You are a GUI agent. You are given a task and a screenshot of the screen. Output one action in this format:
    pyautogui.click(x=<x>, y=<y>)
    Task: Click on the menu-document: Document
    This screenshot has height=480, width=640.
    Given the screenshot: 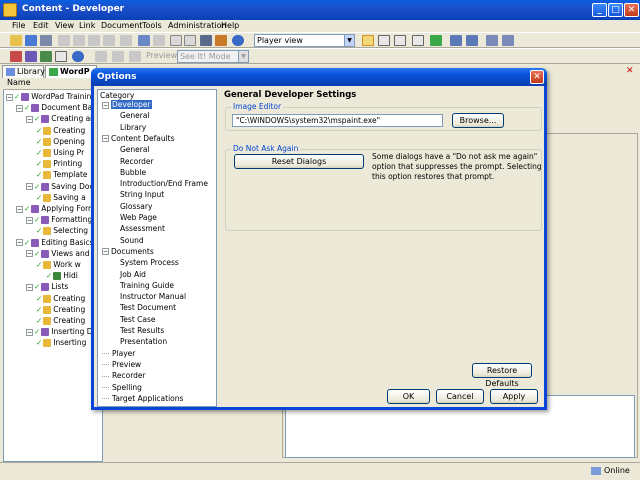 What is the action you would take?
    pyautogui.click(x=121, y=25)
    